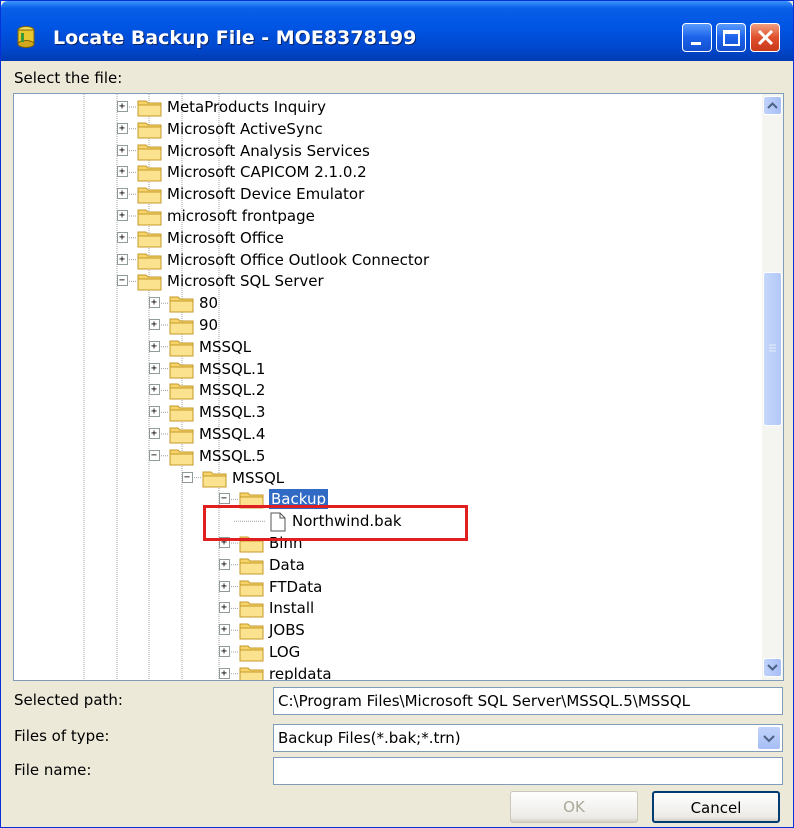 Image resolution: width=794 pixels, height=828 pixels. Describe the element at coordinates (209, 325) in the screenshot. I see `tree-item-label: 90` at that location.